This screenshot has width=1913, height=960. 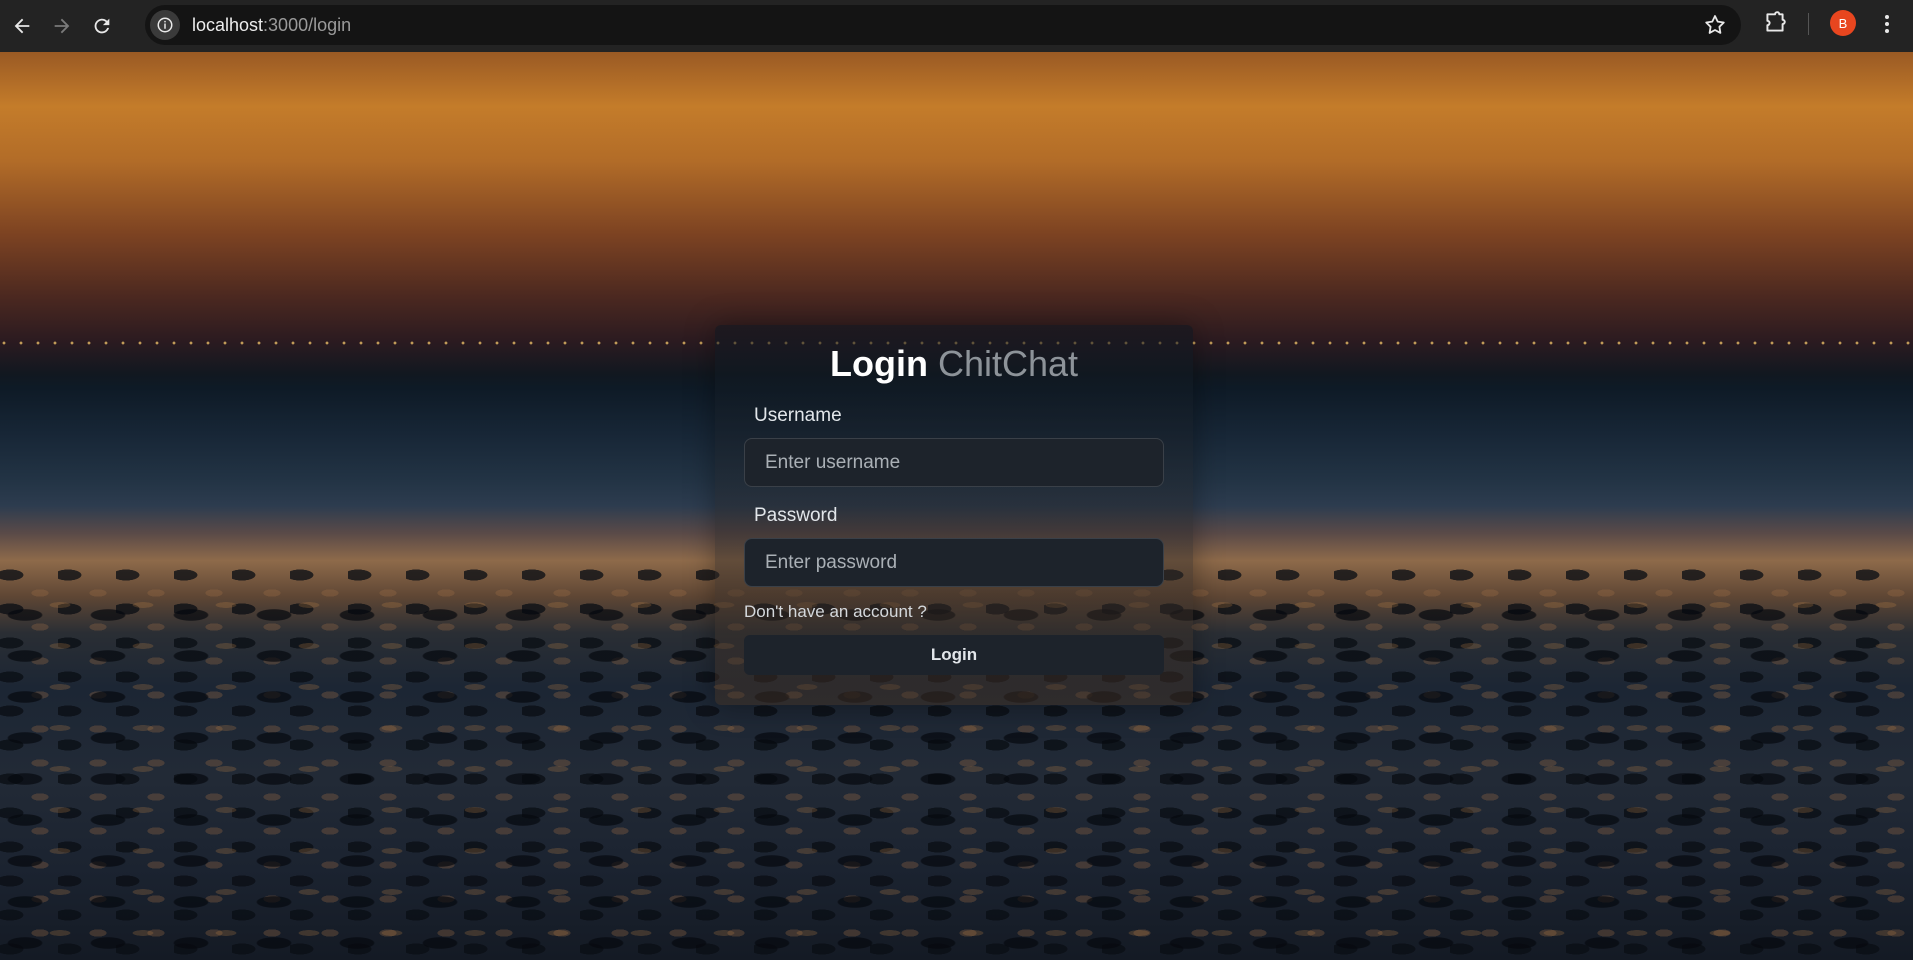 I want to click on address-bar: localhost:3000/login, so click(x=943, y=25).